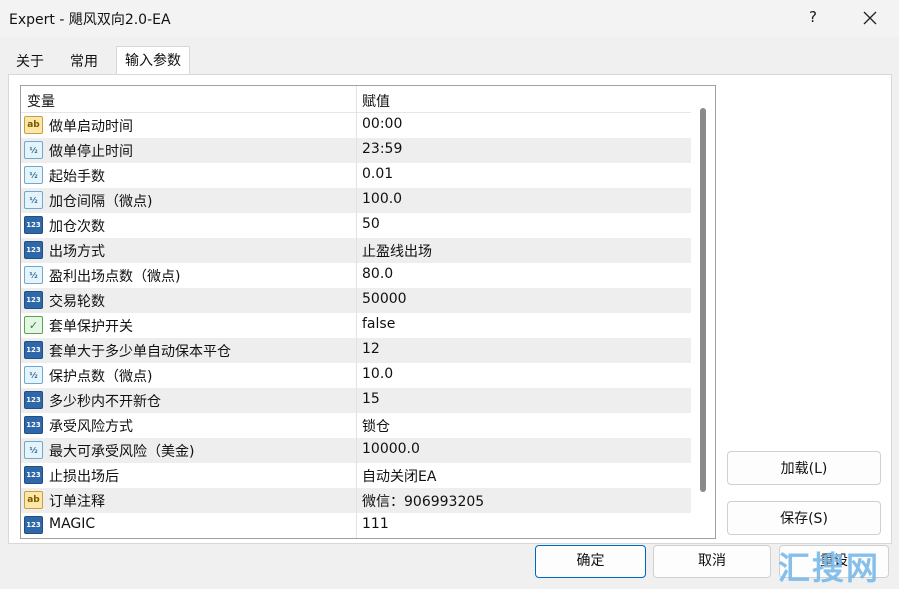 This screenshot has width=899, height=589. What do you see at coordinates (371, 349) in the screenshot?
I see `parameter-value: 12` at bounding box center [371, 349].